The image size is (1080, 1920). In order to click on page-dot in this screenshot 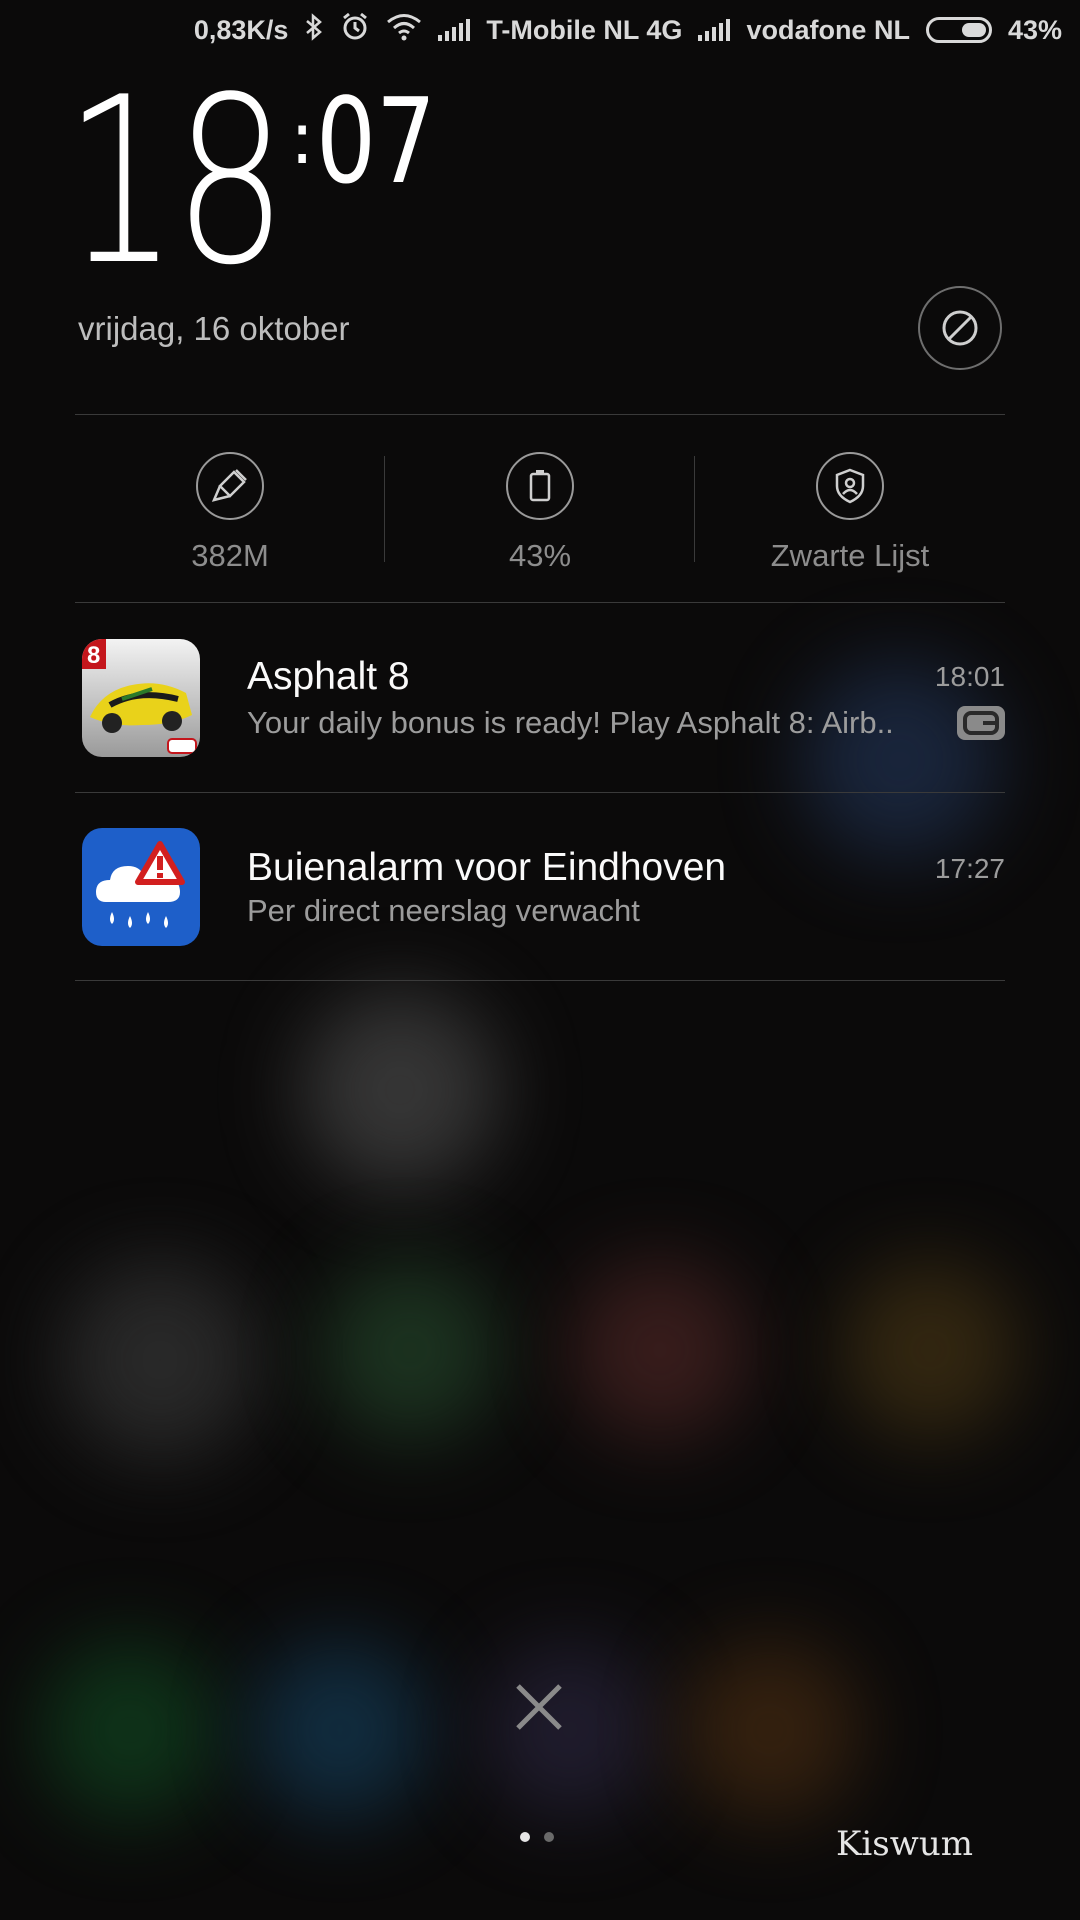, I will do `click(549, 1837)`.